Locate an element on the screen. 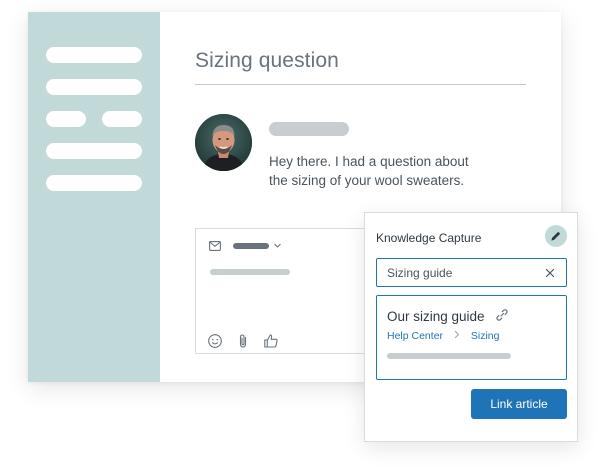 This screenshot has width=602, height=475. edit-button is located at coordinates (556, 236).